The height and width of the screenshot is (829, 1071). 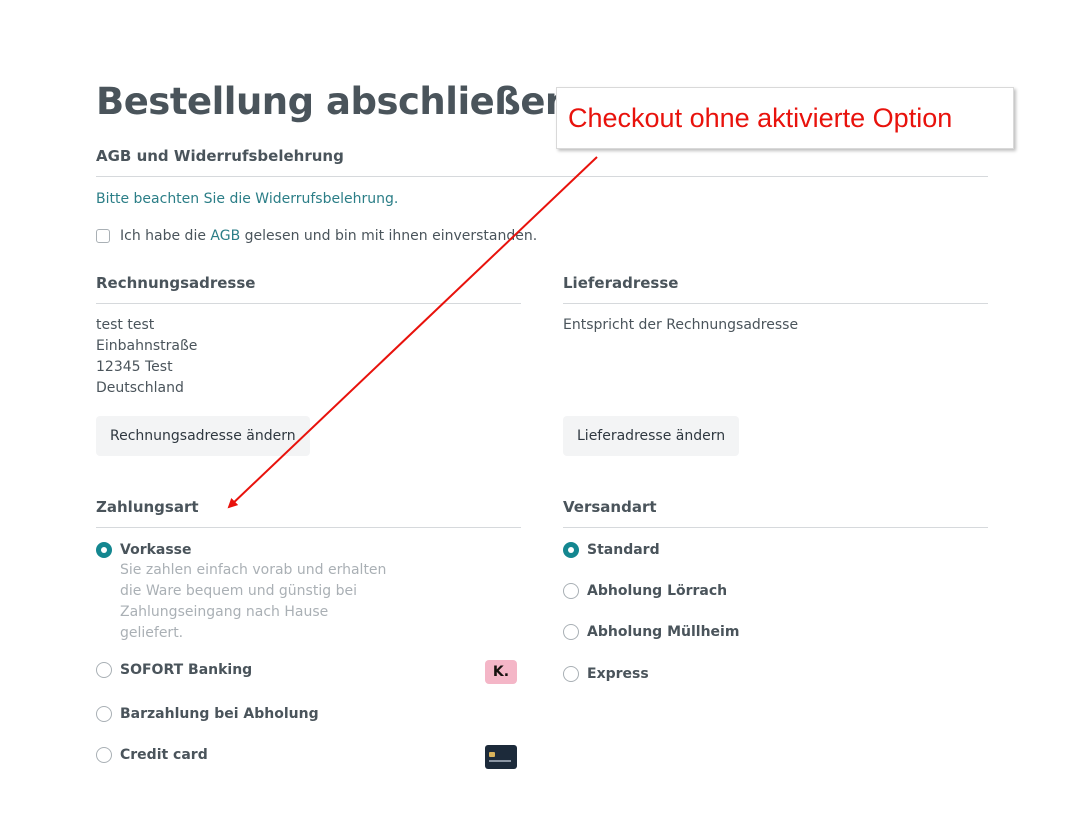 What do you see at coordinates (500, 761) in the screenshot?
I see `card-stripe` at bounding box center [500, 761].